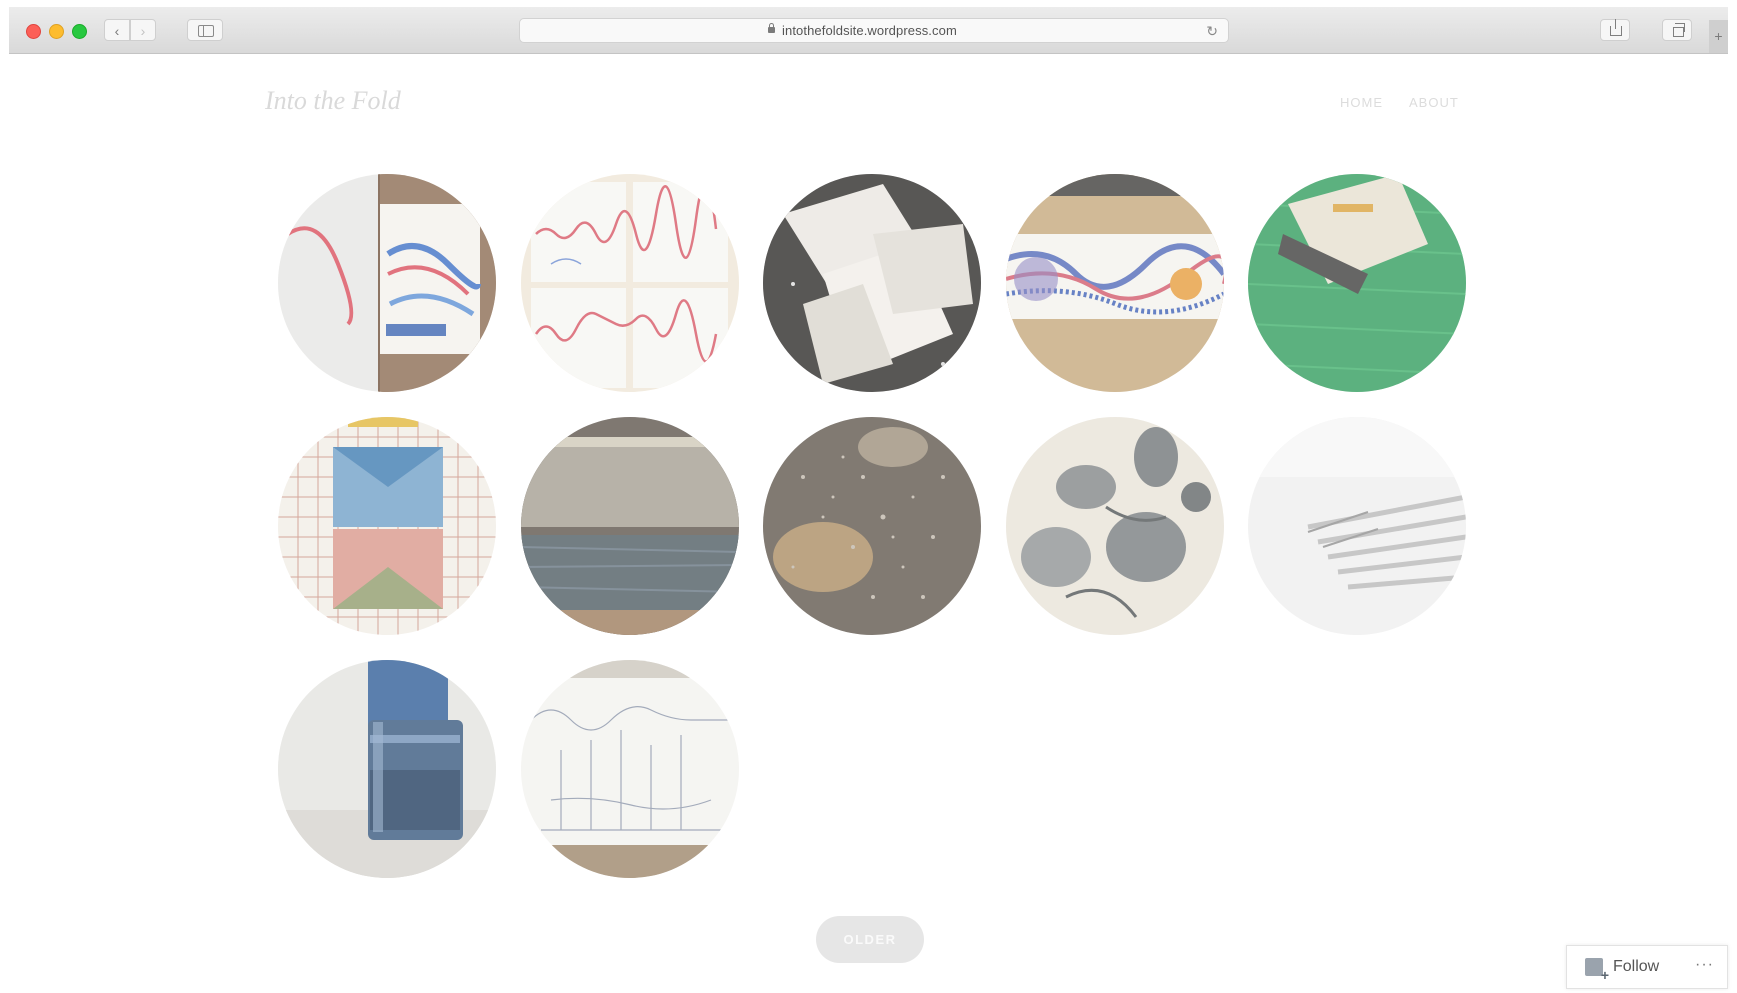 Image resolution: width=1737 pixels, height=993 pixels. I want to click on tabs-icon, so click(1679, 30).